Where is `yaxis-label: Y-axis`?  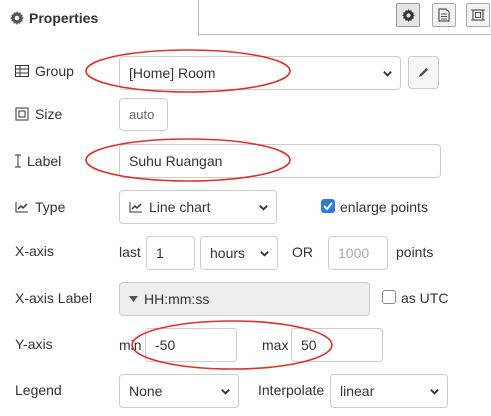 yaxis-label: Y-axis is located at coordinates (34, 344).